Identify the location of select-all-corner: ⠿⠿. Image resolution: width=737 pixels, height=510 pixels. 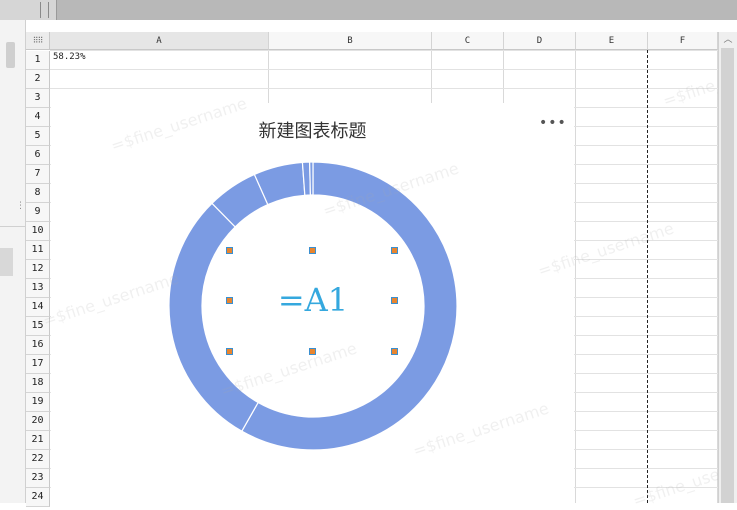
(38, 41).